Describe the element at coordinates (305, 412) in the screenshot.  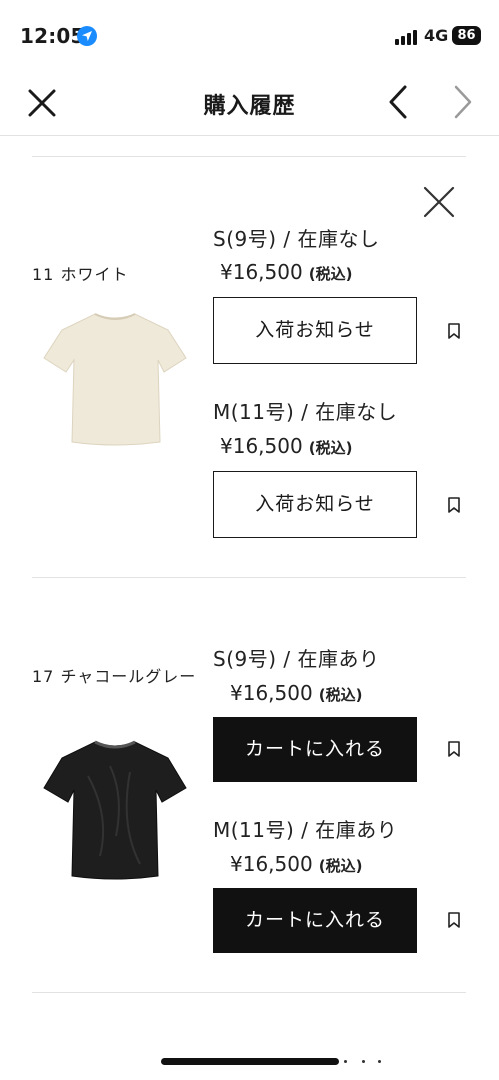
I see `variant-size-stock: M(11号) / 在庫なし` at that location.